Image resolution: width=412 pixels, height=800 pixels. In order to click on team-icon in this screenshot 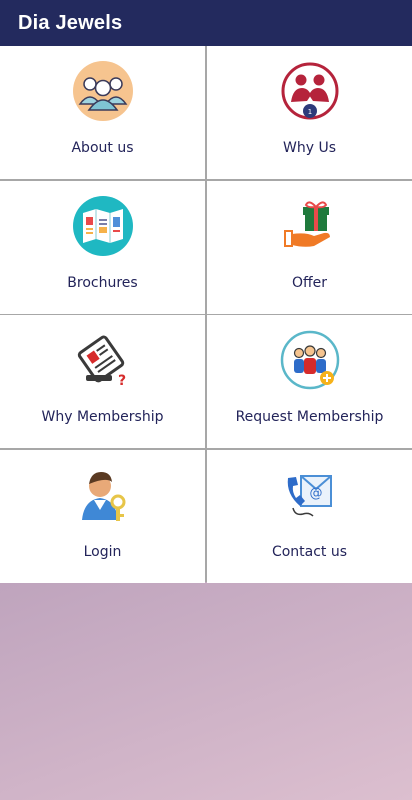, I will do `click(103, 91)`.